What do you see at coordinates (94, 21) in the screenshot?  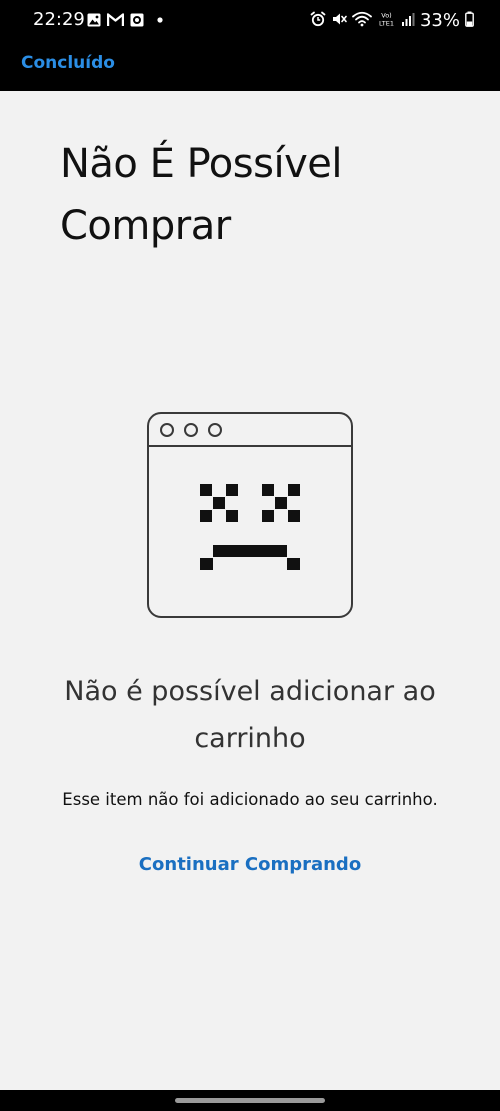 I see `image-icon` at bounding box center [94, 21].